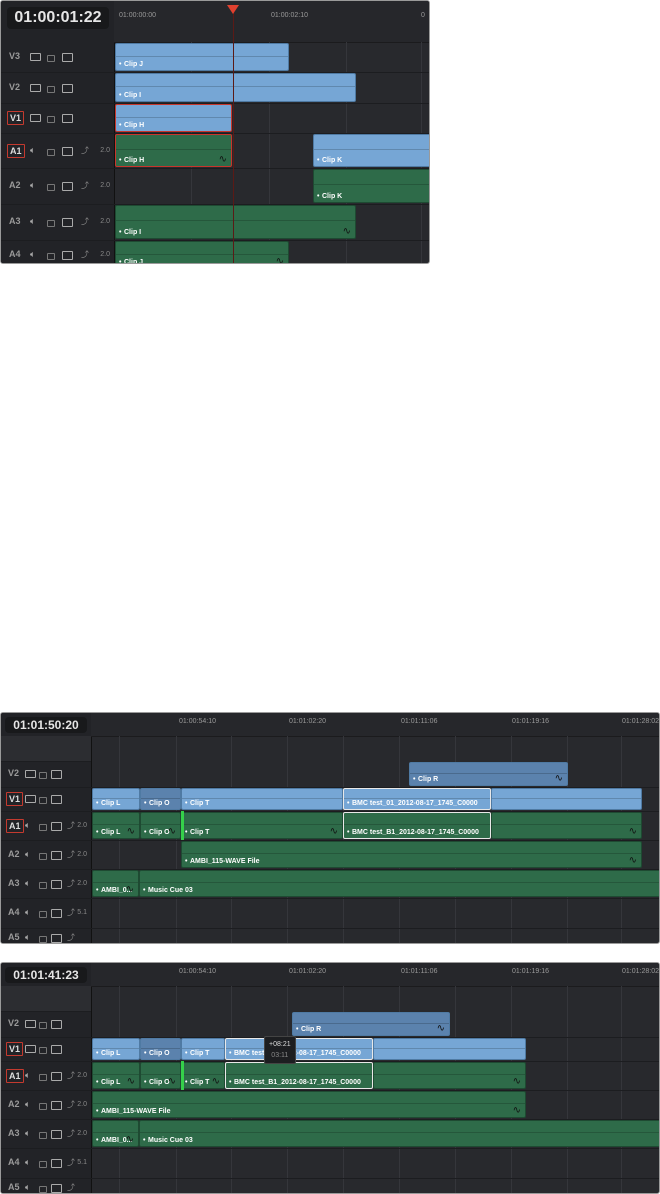 Image resolution: width=660 pixels, height=1194 pixels. I want to click on audio-clip: • Music Cue 03, so click(399, 1133).